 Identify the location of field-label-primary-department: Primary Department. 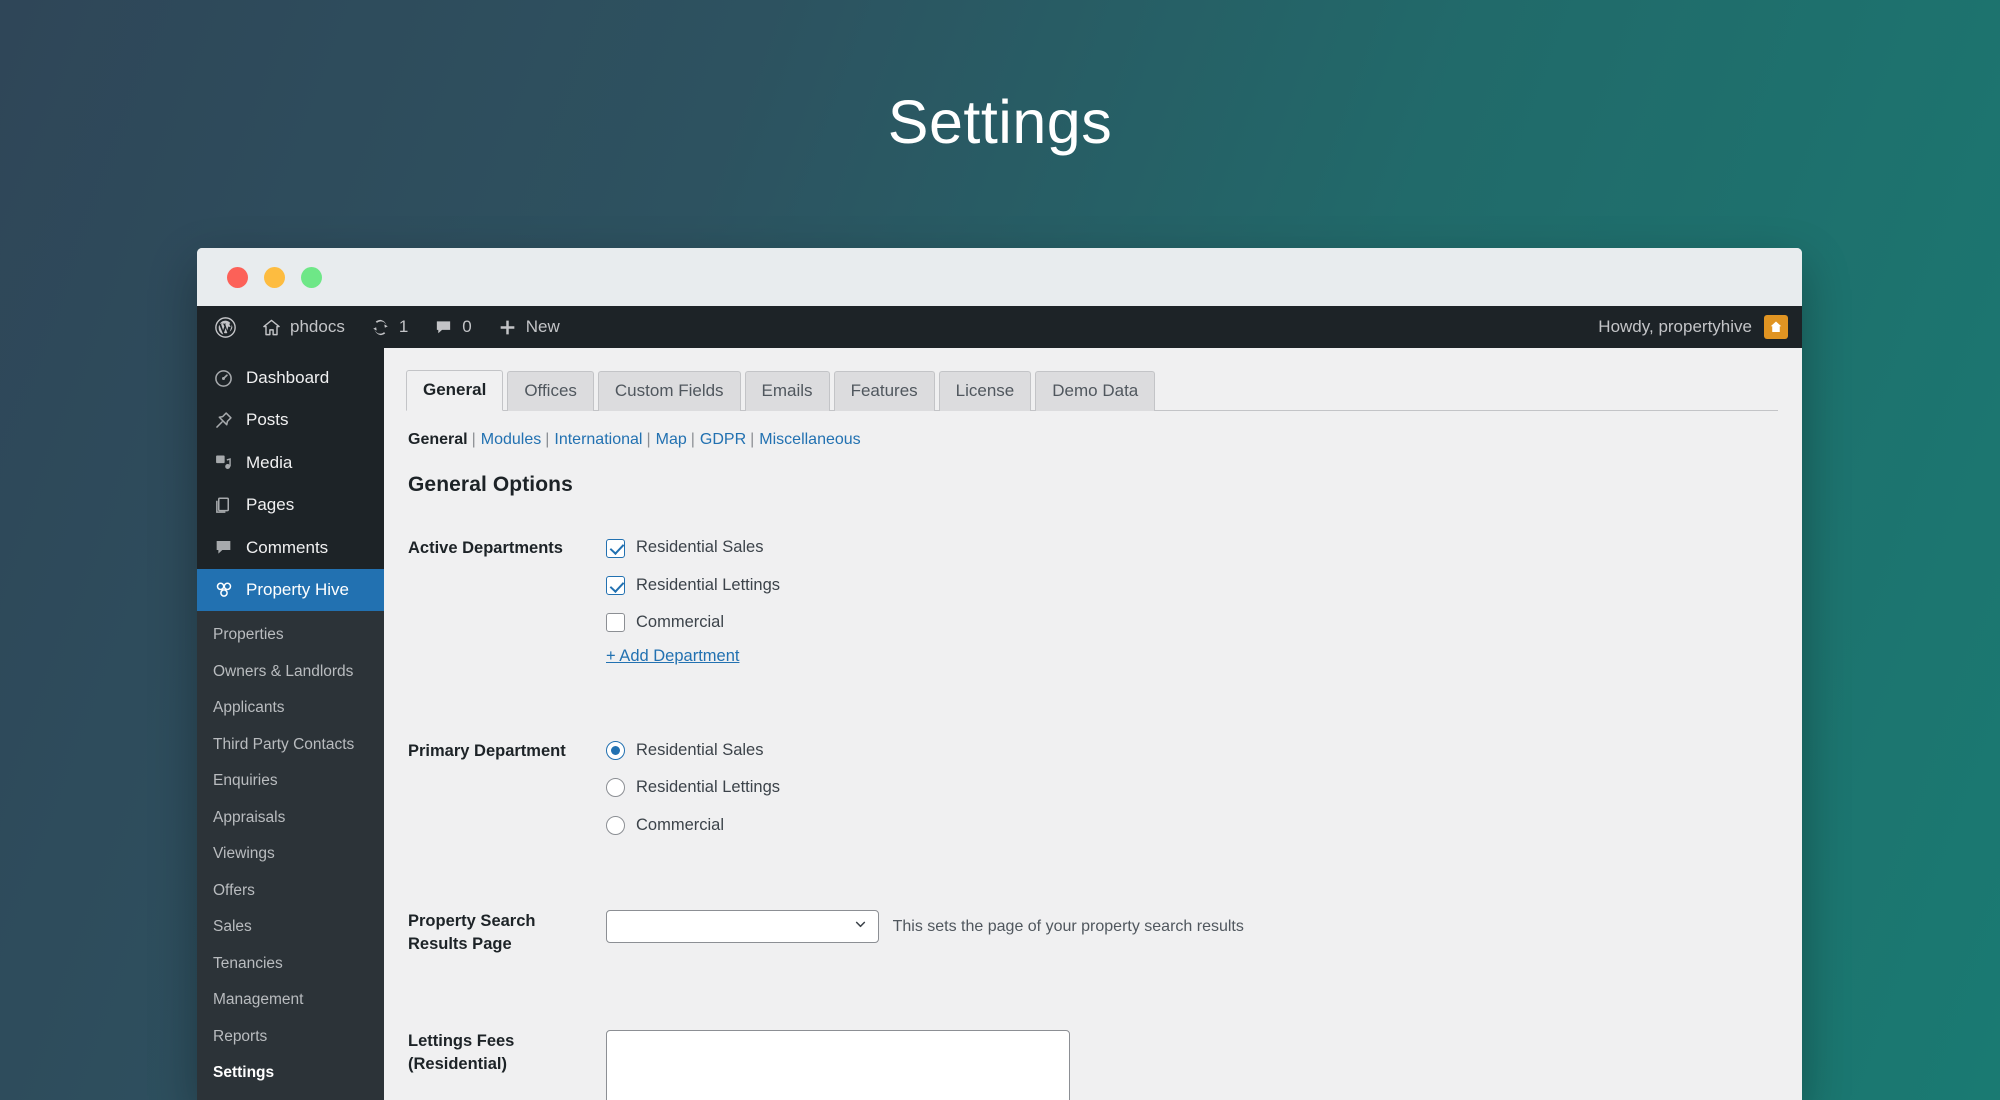
(487, 750).